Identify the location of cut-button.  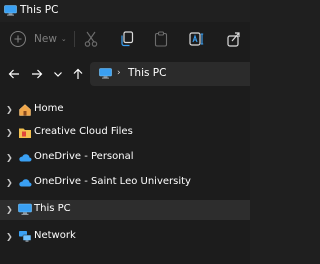
(91, 39).